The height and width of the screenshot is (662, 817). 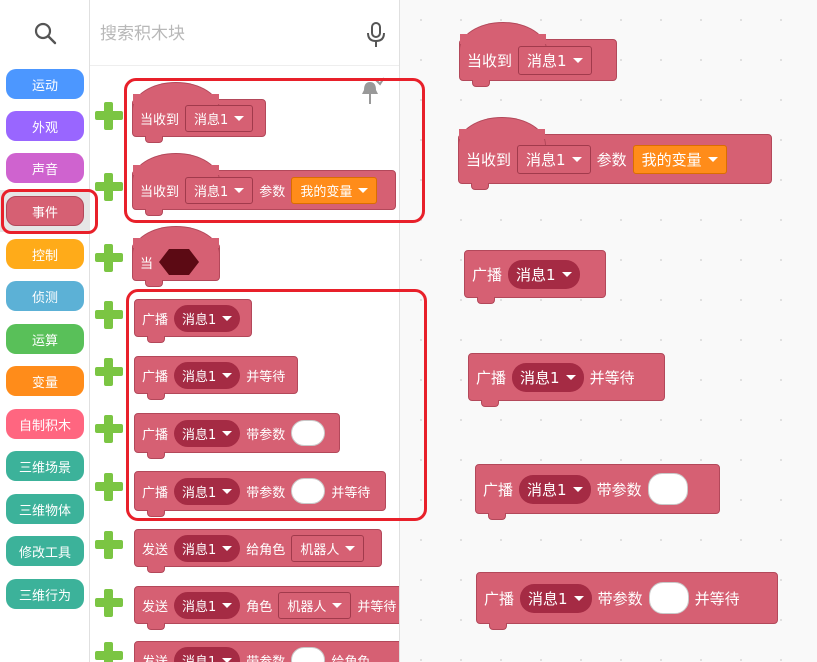 I want to click on category-sensing: 侦测, so click(x=45, y=296).